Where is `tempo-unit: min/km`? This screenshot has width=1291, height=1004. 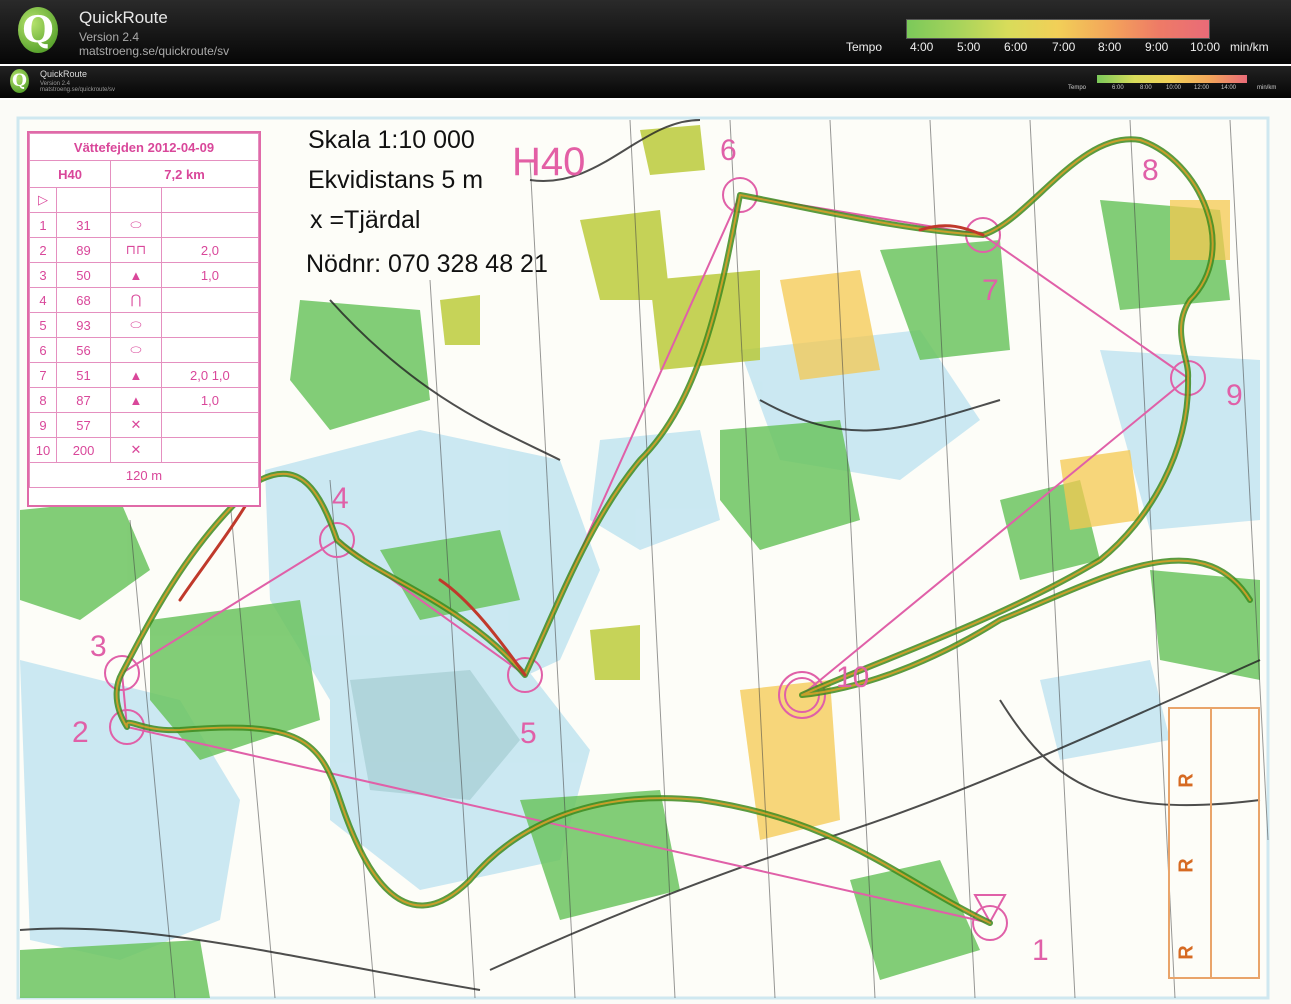
tempo-unit: min/km is located at coordinates (1249, 47).